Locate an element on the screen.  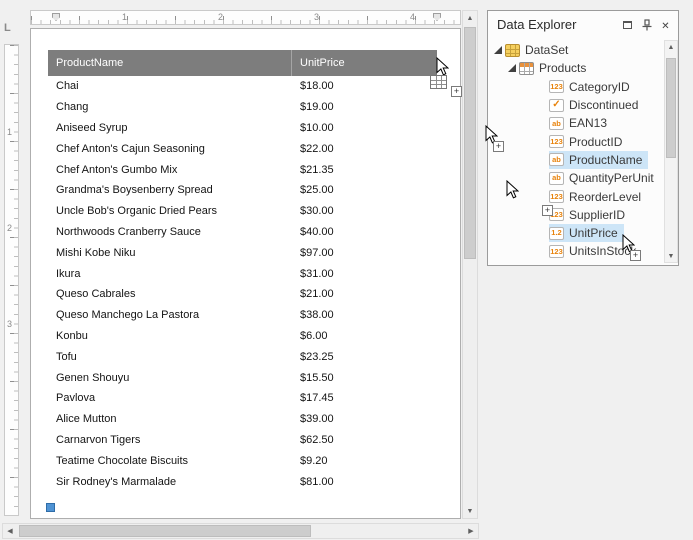
horizontal-ruler: 1 2 3 4 is located at coordinates (245, 17).